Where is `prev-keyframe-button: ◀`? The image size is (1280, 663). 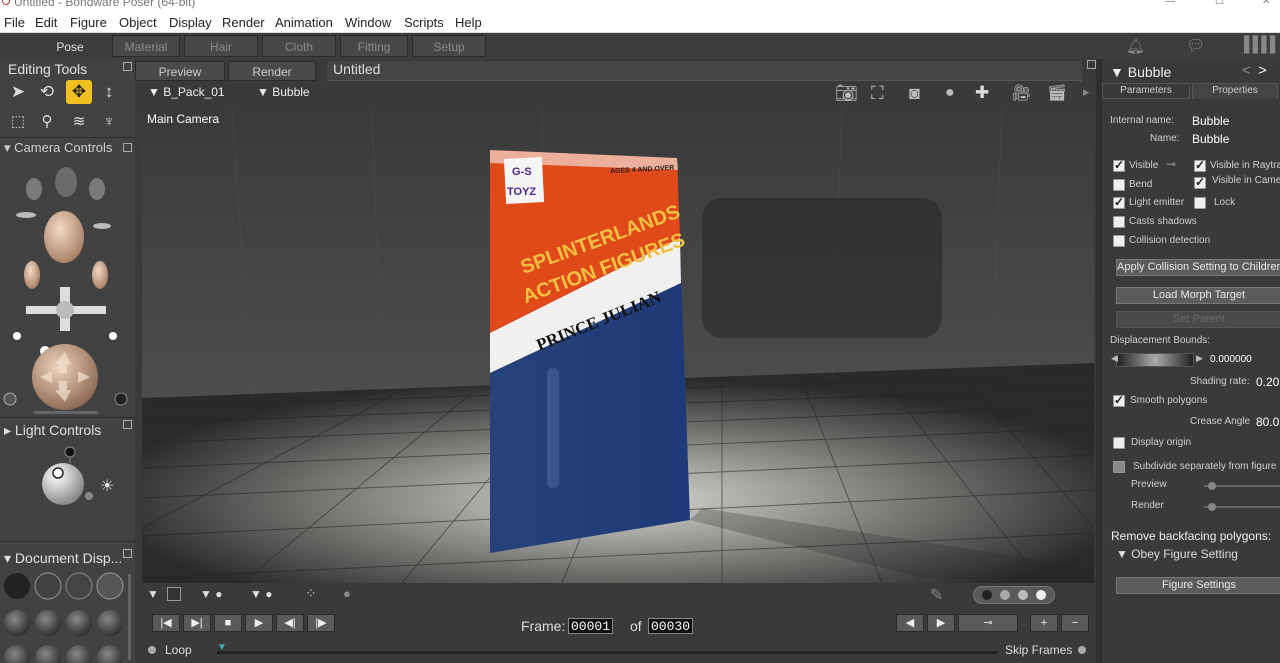 prev-keyframe-button: ◀ is located at coordinates (910, 623).